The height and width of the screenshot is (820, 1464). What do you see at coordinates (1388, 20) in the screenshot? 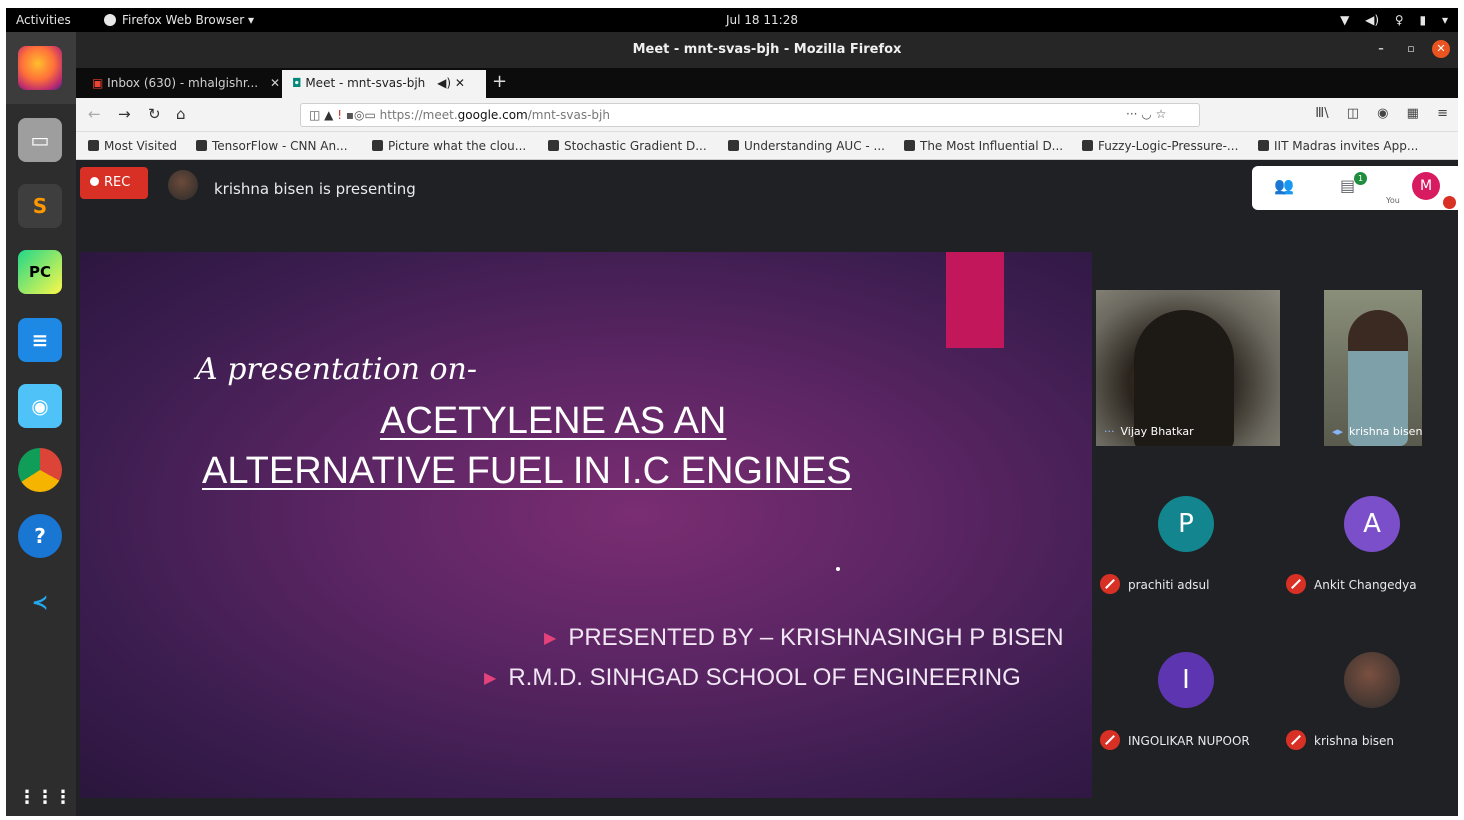
I see `system-tray: ▼ ◀) ♀ ▮ ▾` at bounding box center [1388, 20].